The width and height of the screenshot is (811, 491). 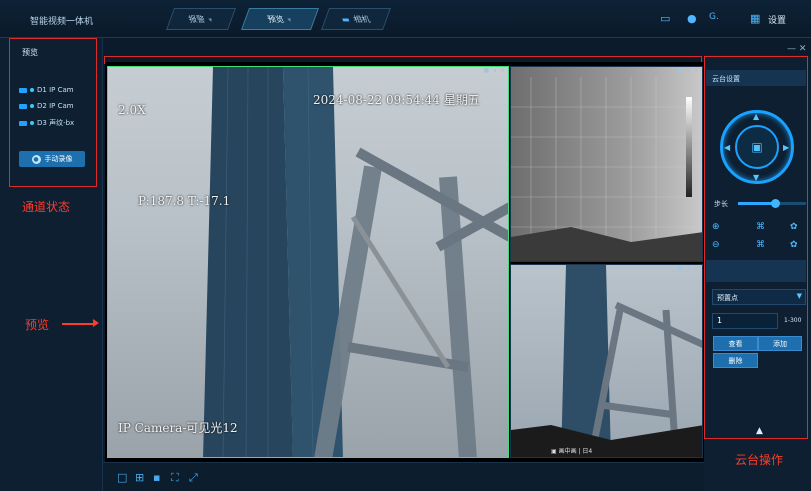 What do you see at coordinates (122, 477) in the screenshot?
I see `layout-1-icon: □` at bounding box center [122, 477].